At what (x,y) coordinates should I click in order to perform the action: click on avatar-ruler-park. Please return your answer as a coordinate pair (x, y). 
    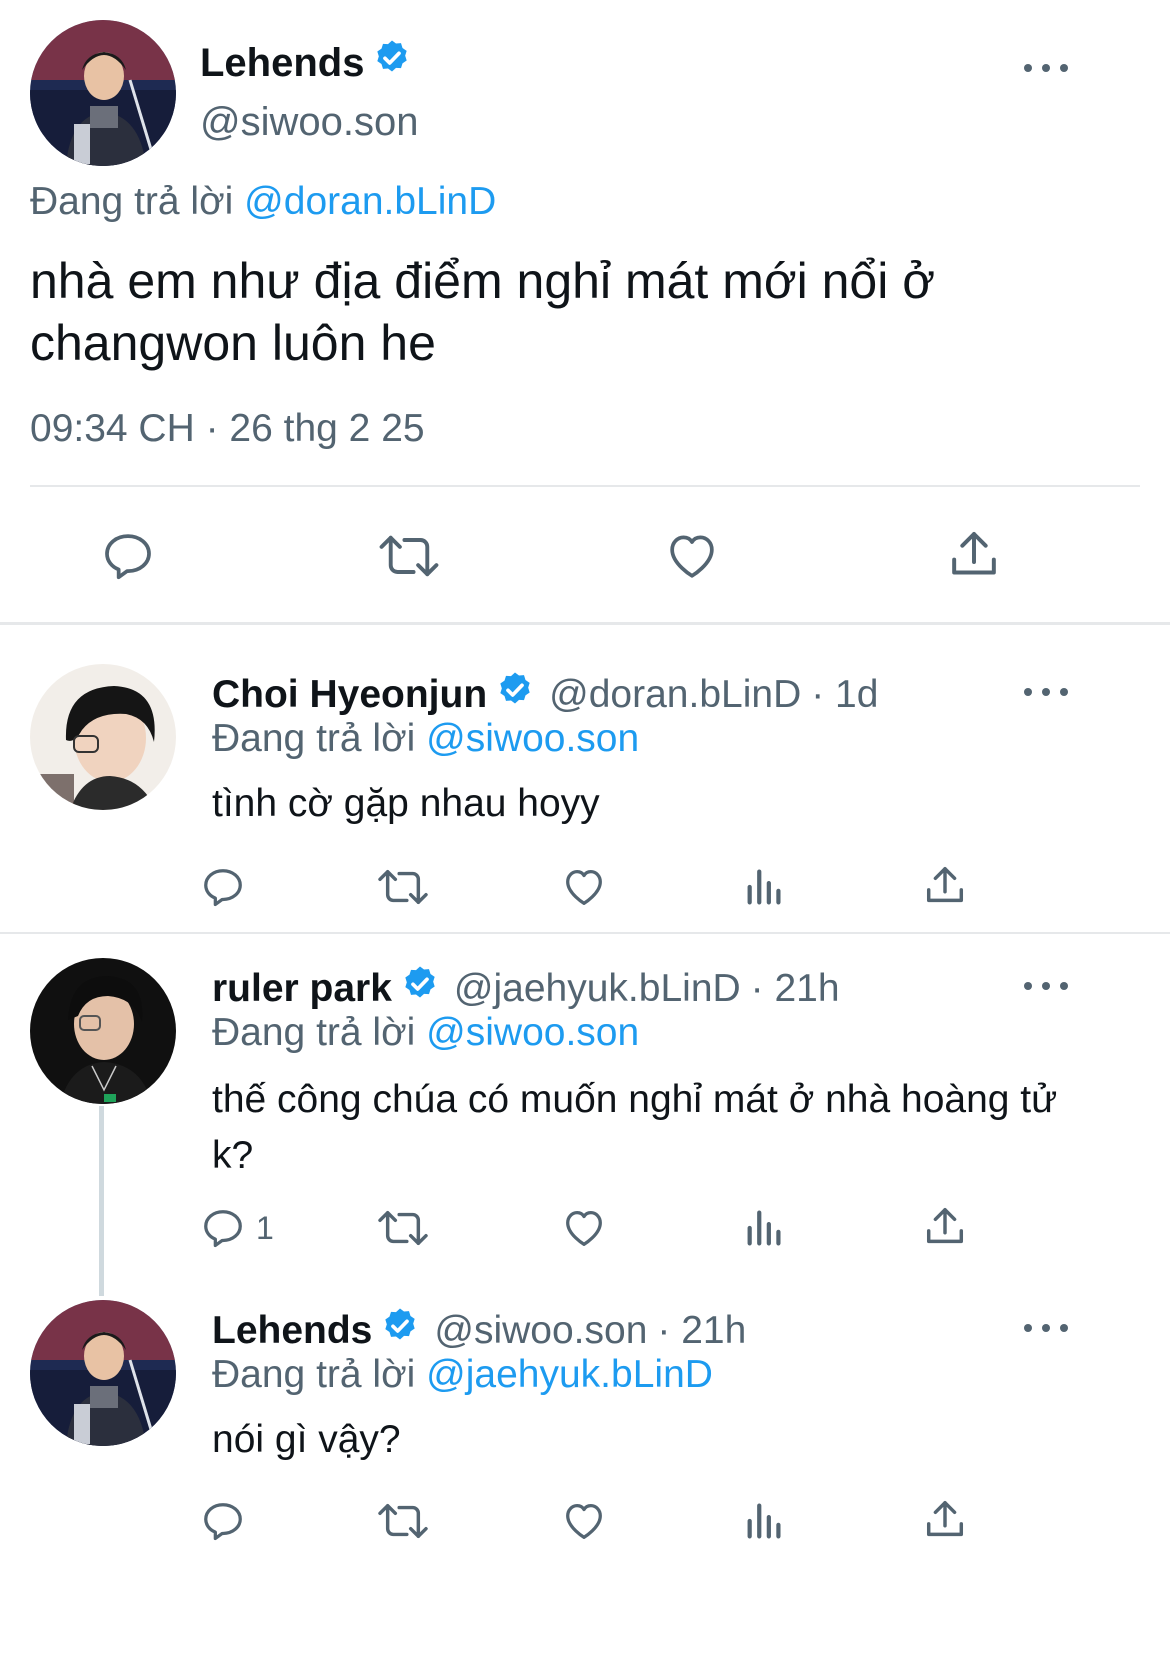
    Looking at the image, I should click on (103, 1031).